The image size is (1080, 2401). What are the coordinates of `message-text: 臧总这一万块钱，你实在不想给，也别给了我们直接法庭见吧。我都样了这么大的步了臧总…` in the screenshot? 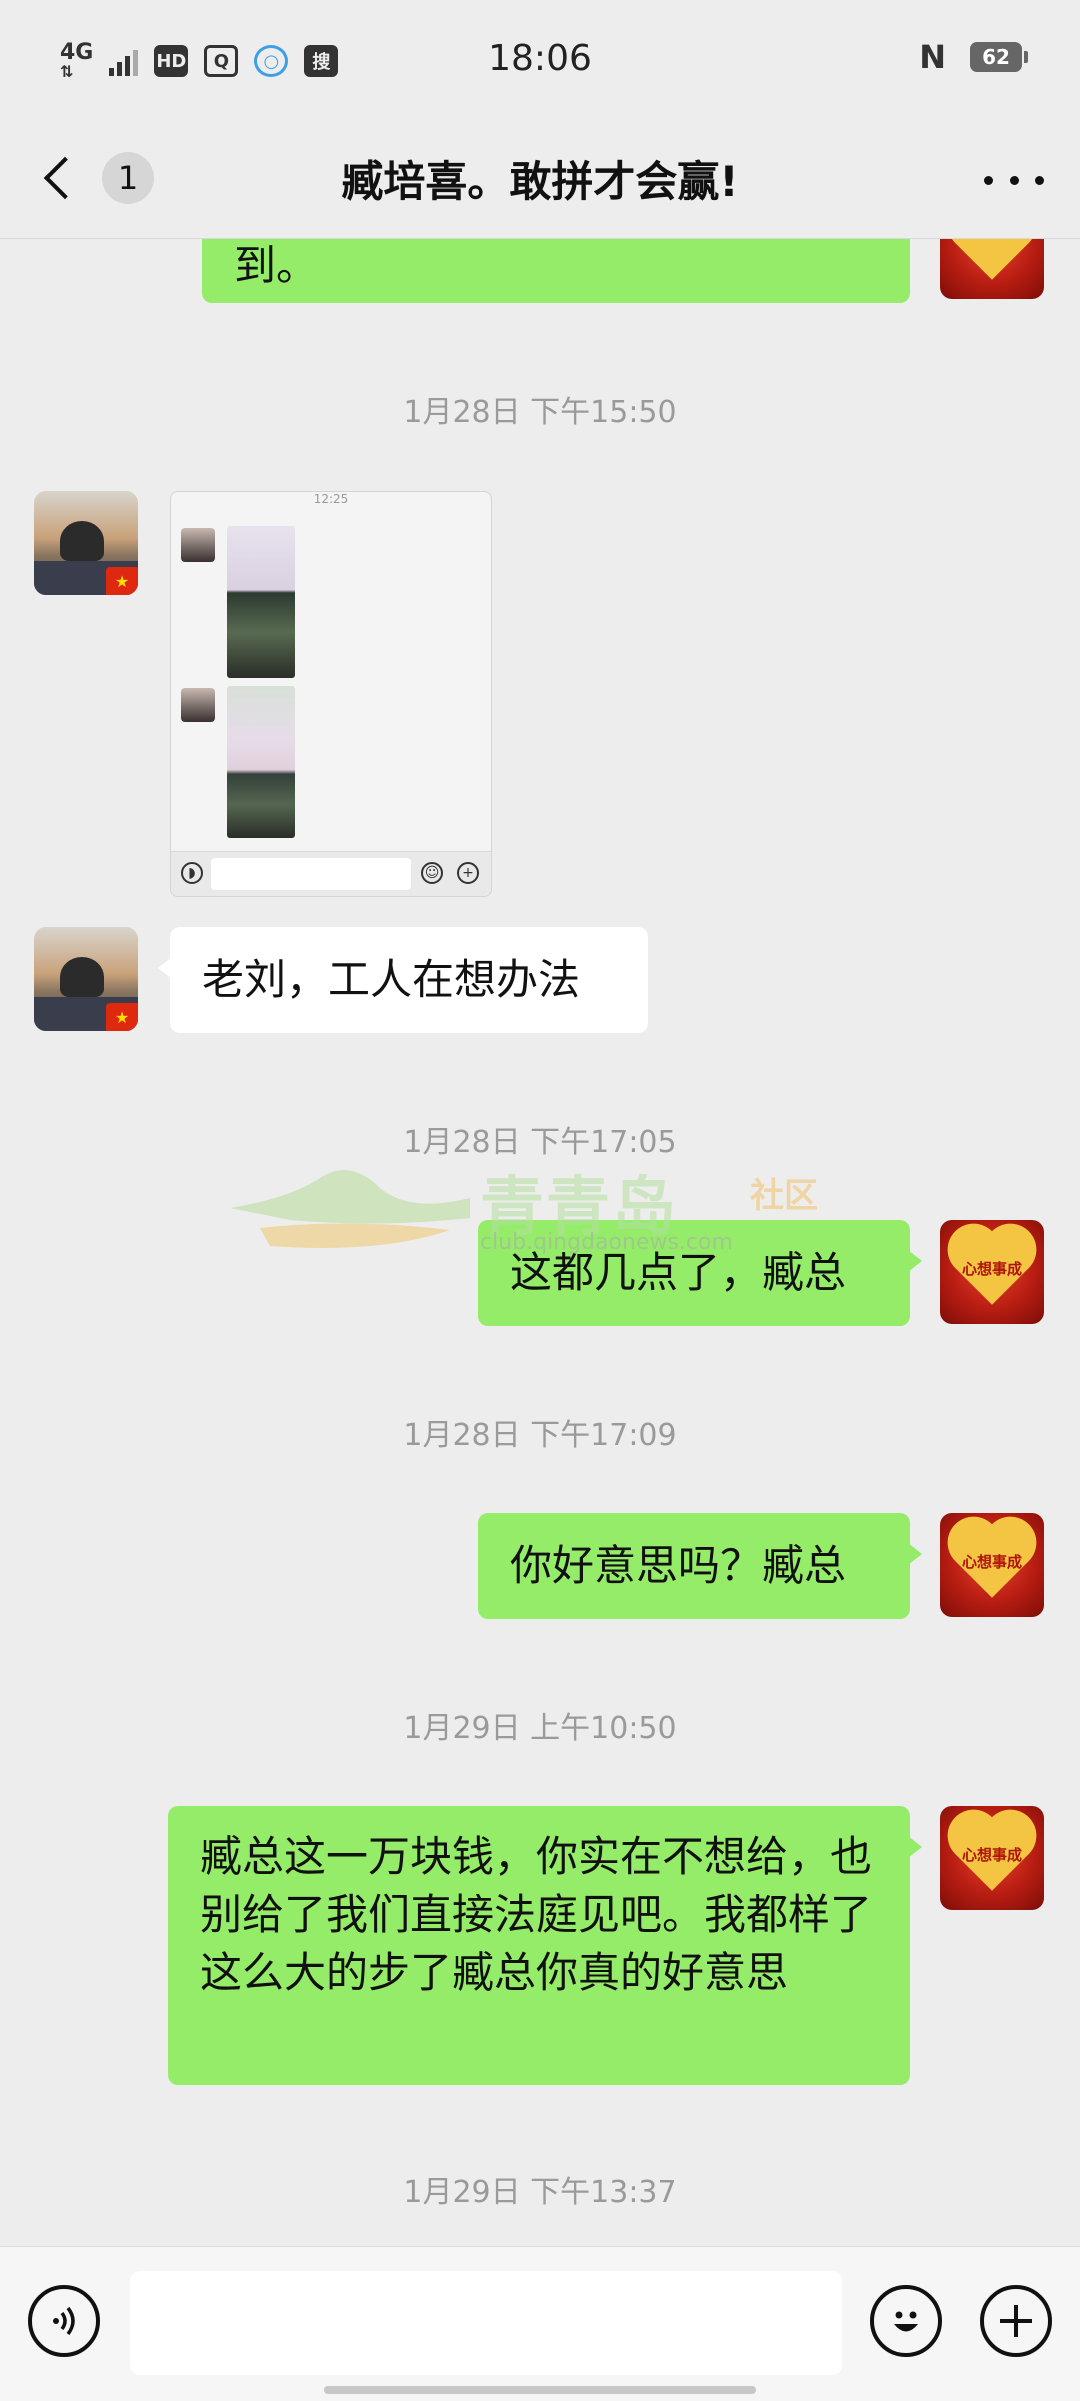 It's located at (536, 1914).